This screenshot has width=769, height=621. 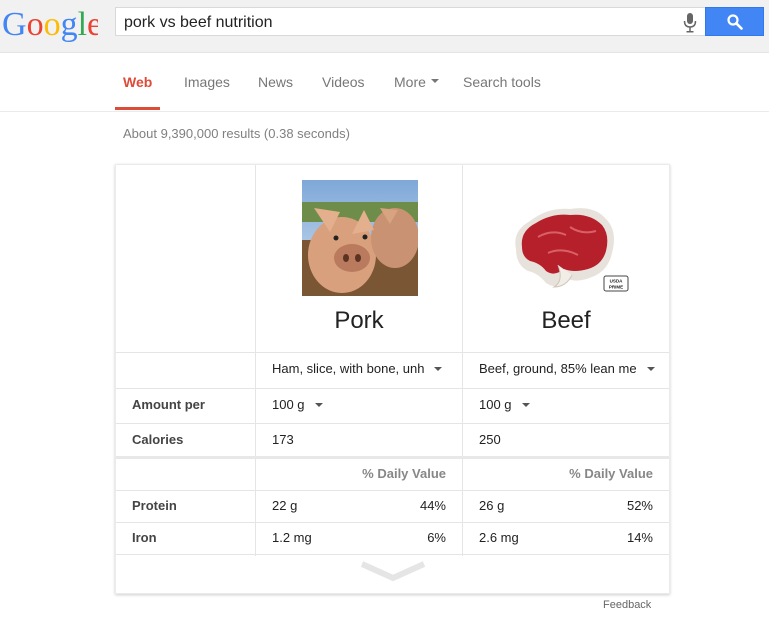 What do you see at coordinates (283, 439) in the screenshot?
I see `pork-calories: 173` at bounding box center [283, 439].